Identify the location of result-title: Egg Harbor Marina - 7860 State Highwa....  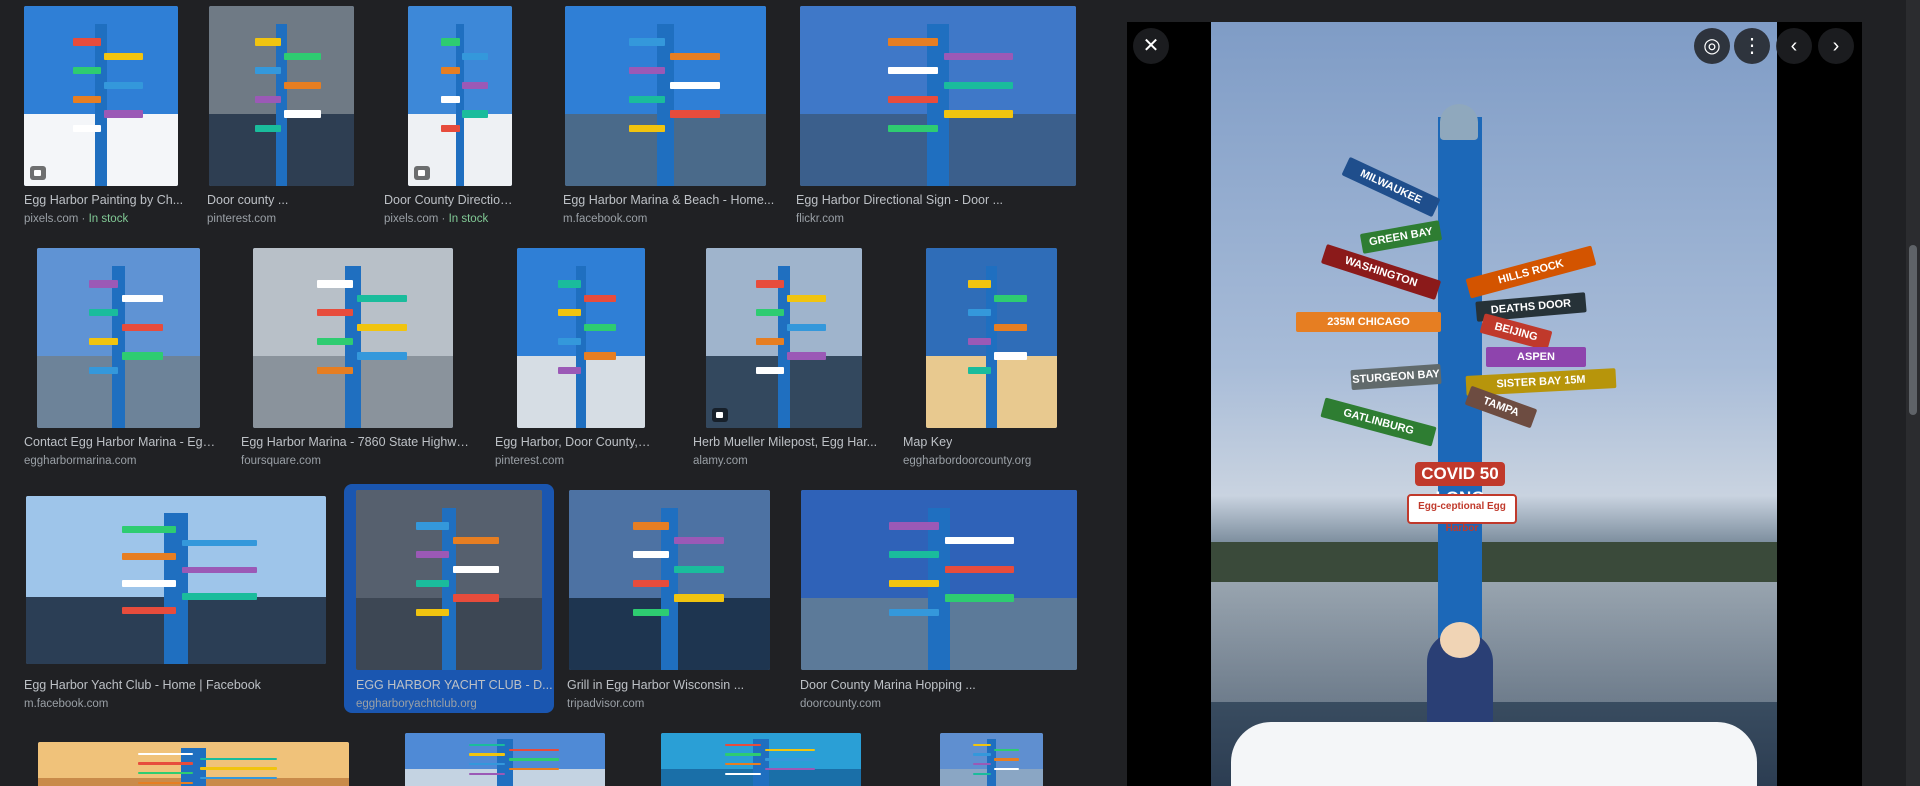
(356, 442).